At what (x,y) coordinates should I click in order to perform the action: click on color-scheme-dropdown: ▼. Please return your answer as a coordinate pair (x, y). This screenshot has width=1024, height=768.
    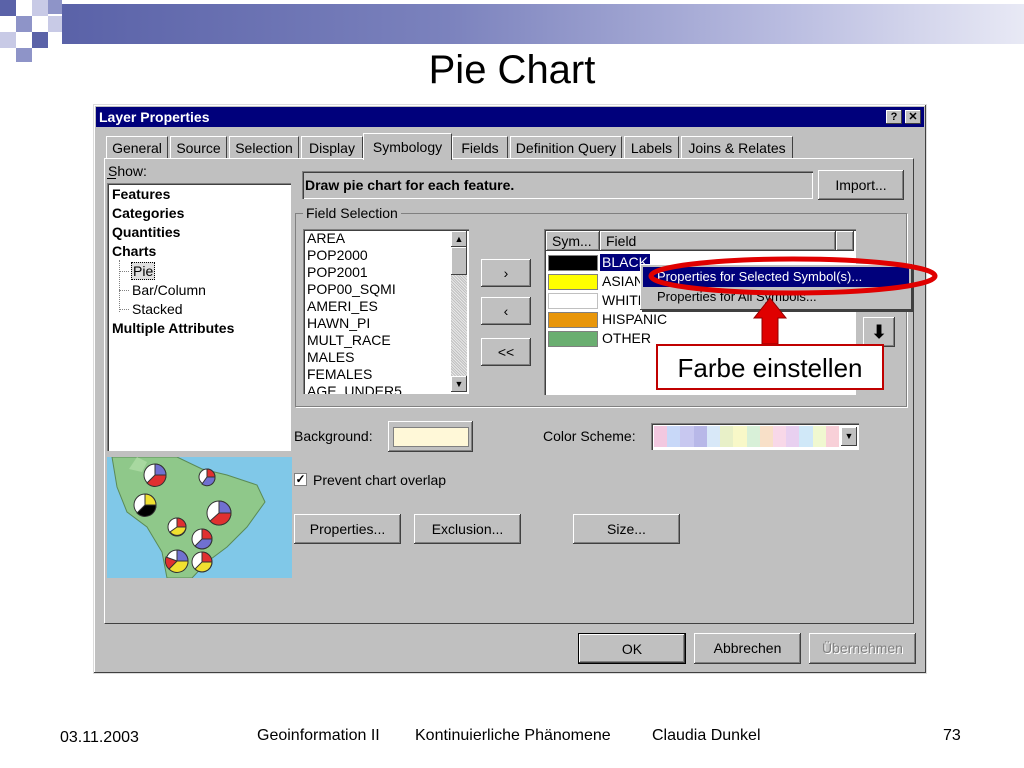
    Looking at the image, I should click on (755, 436).